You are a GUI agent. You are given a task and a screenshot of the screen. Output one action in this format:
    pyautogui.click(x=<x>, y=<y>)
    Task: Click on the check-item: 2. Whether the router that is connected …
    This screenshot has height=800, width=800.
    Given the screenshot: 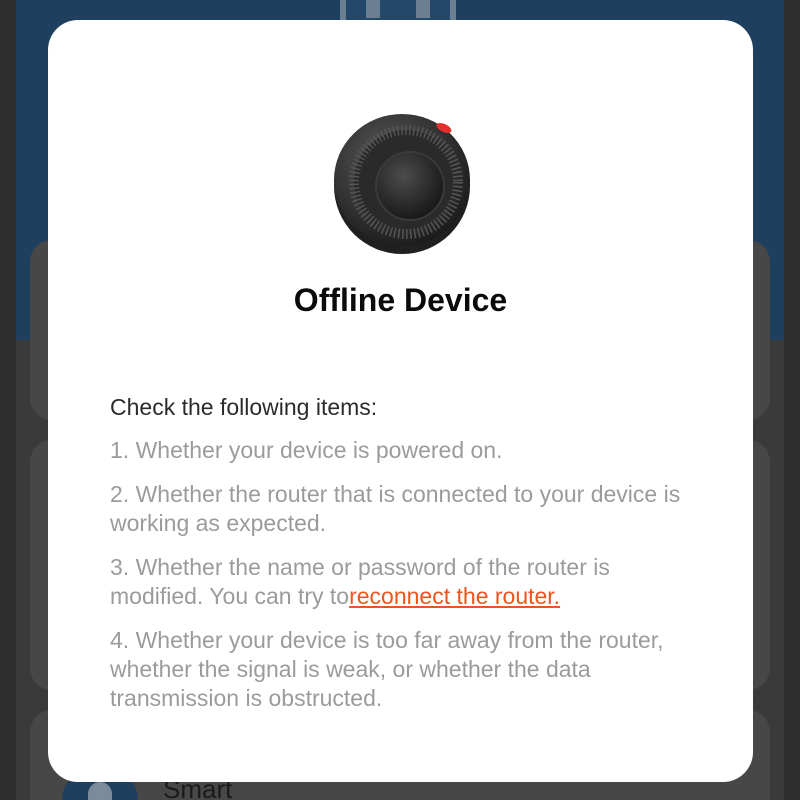 What is the action you would take?
    pyautogui.click(x=405, y=509)
    